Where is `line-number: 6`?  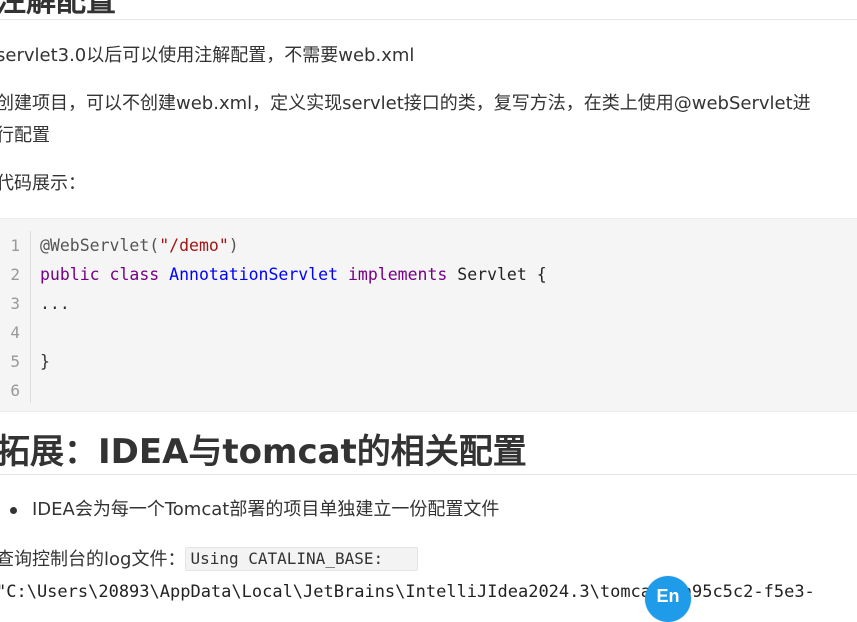
line-number: 6 is located at coordinates (15, 390).